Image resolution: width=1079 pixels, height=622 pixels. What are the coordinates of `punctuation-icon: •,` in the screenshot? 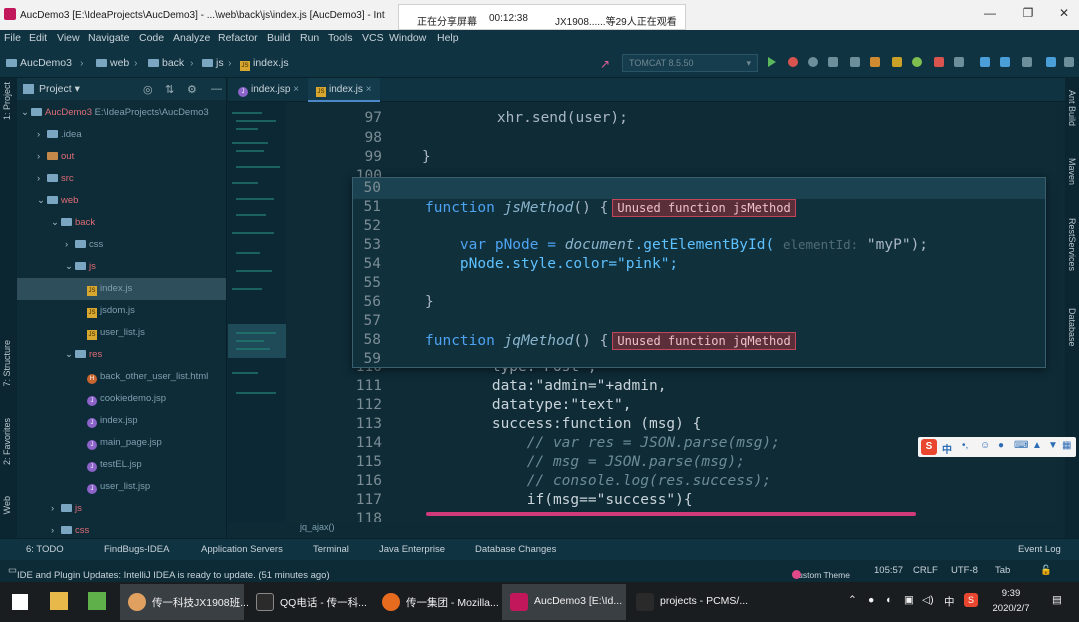 It's located at (965, 445).